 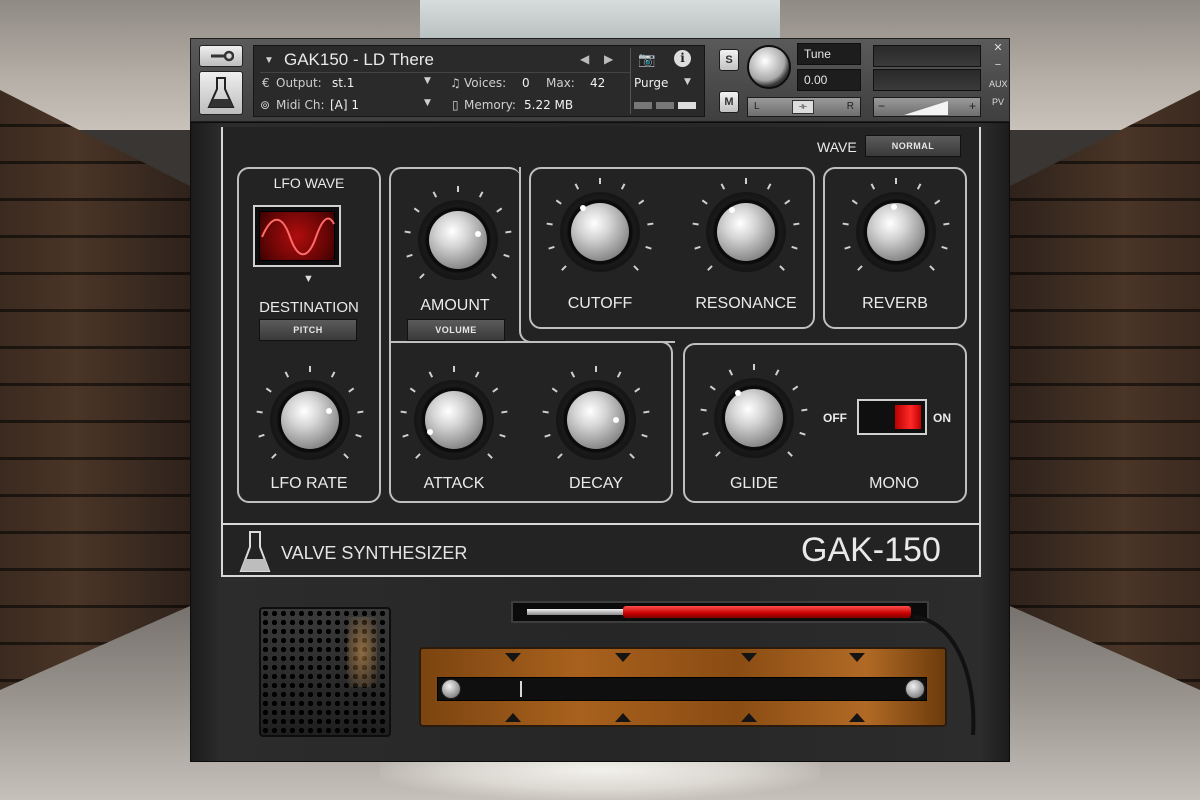 I want to click on info-icon: i, so click(x=682, y=58).